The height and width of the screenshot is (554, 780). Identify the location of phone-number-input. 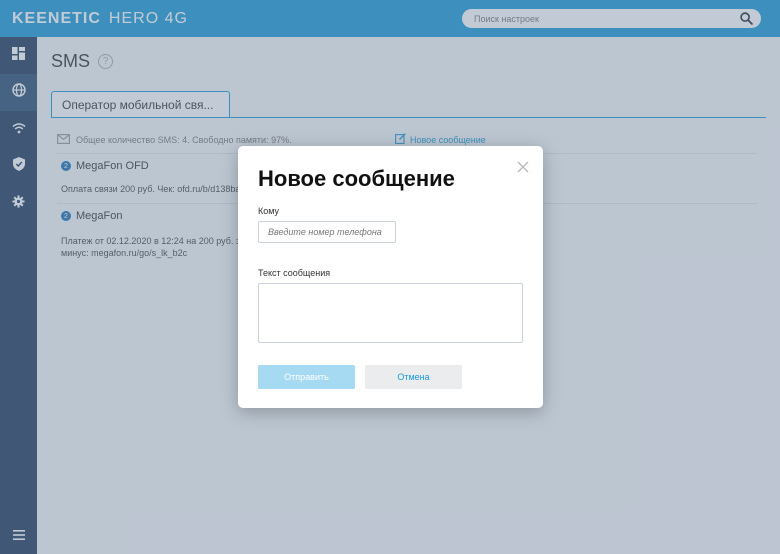
(327, 232).